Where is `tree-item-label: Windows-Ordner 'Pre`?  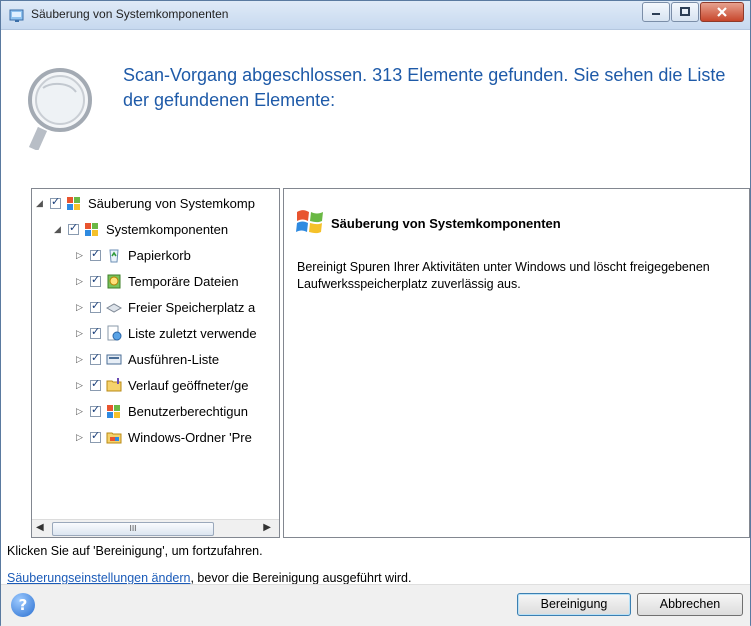 tree-item-label: Windows-Ordner 'Pre is located at coordinates (190, 437).